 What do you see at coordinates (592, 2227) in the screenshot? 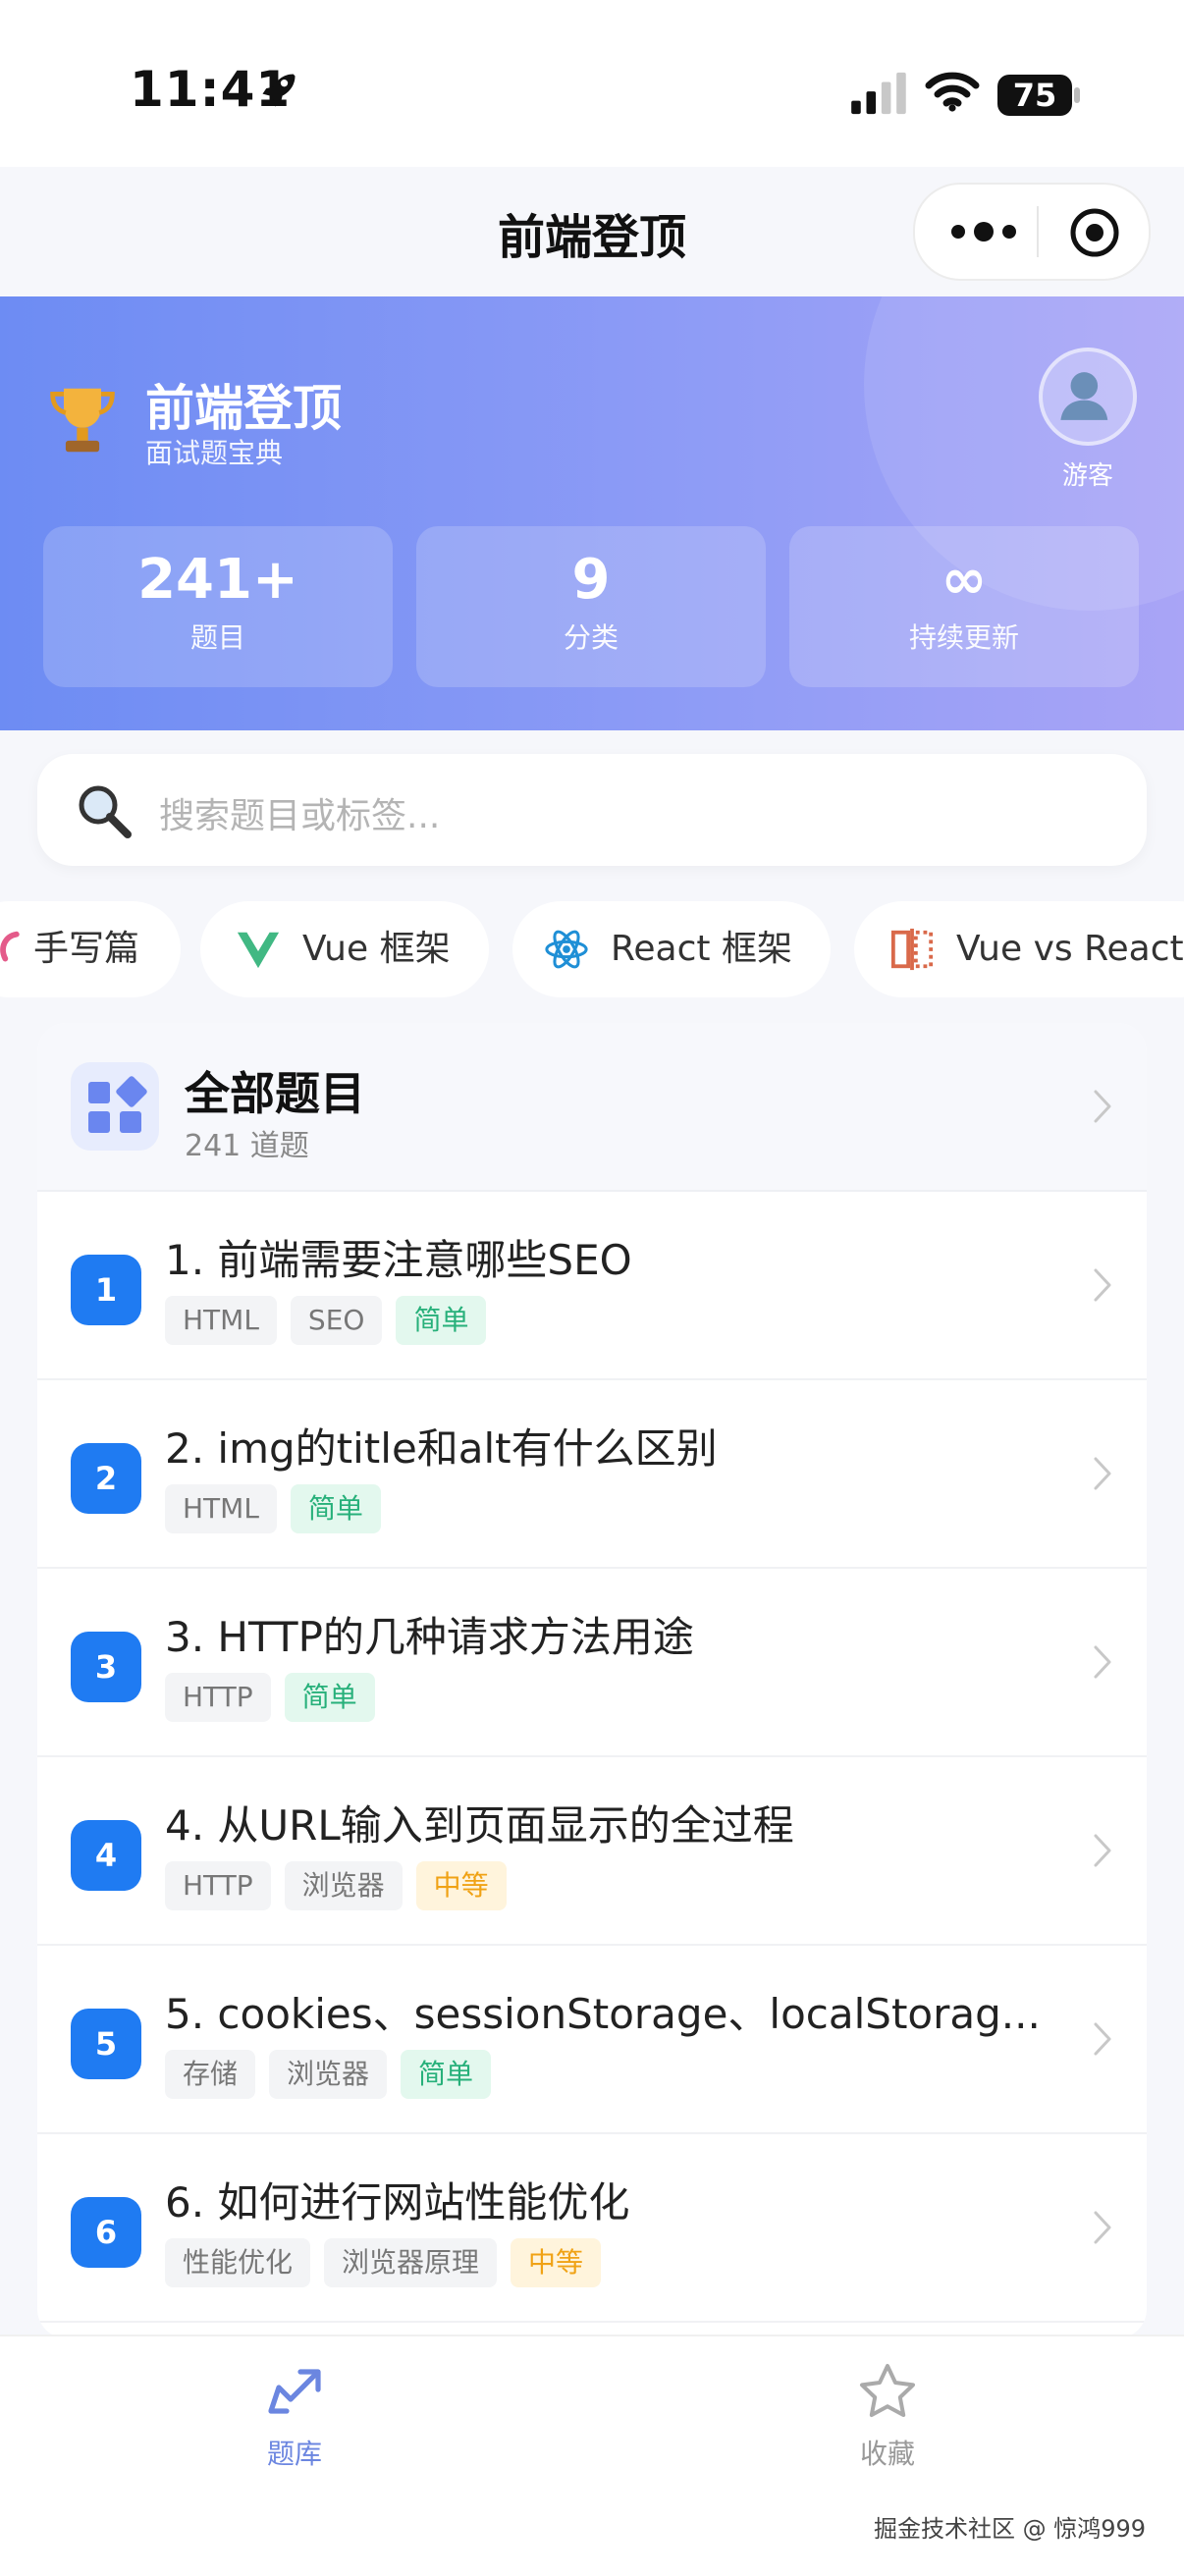
I see `question-row: 6 6. 如何进行网站性能优化 性能优化 浏览器原理 中等` at bounding box center [592, 2227].